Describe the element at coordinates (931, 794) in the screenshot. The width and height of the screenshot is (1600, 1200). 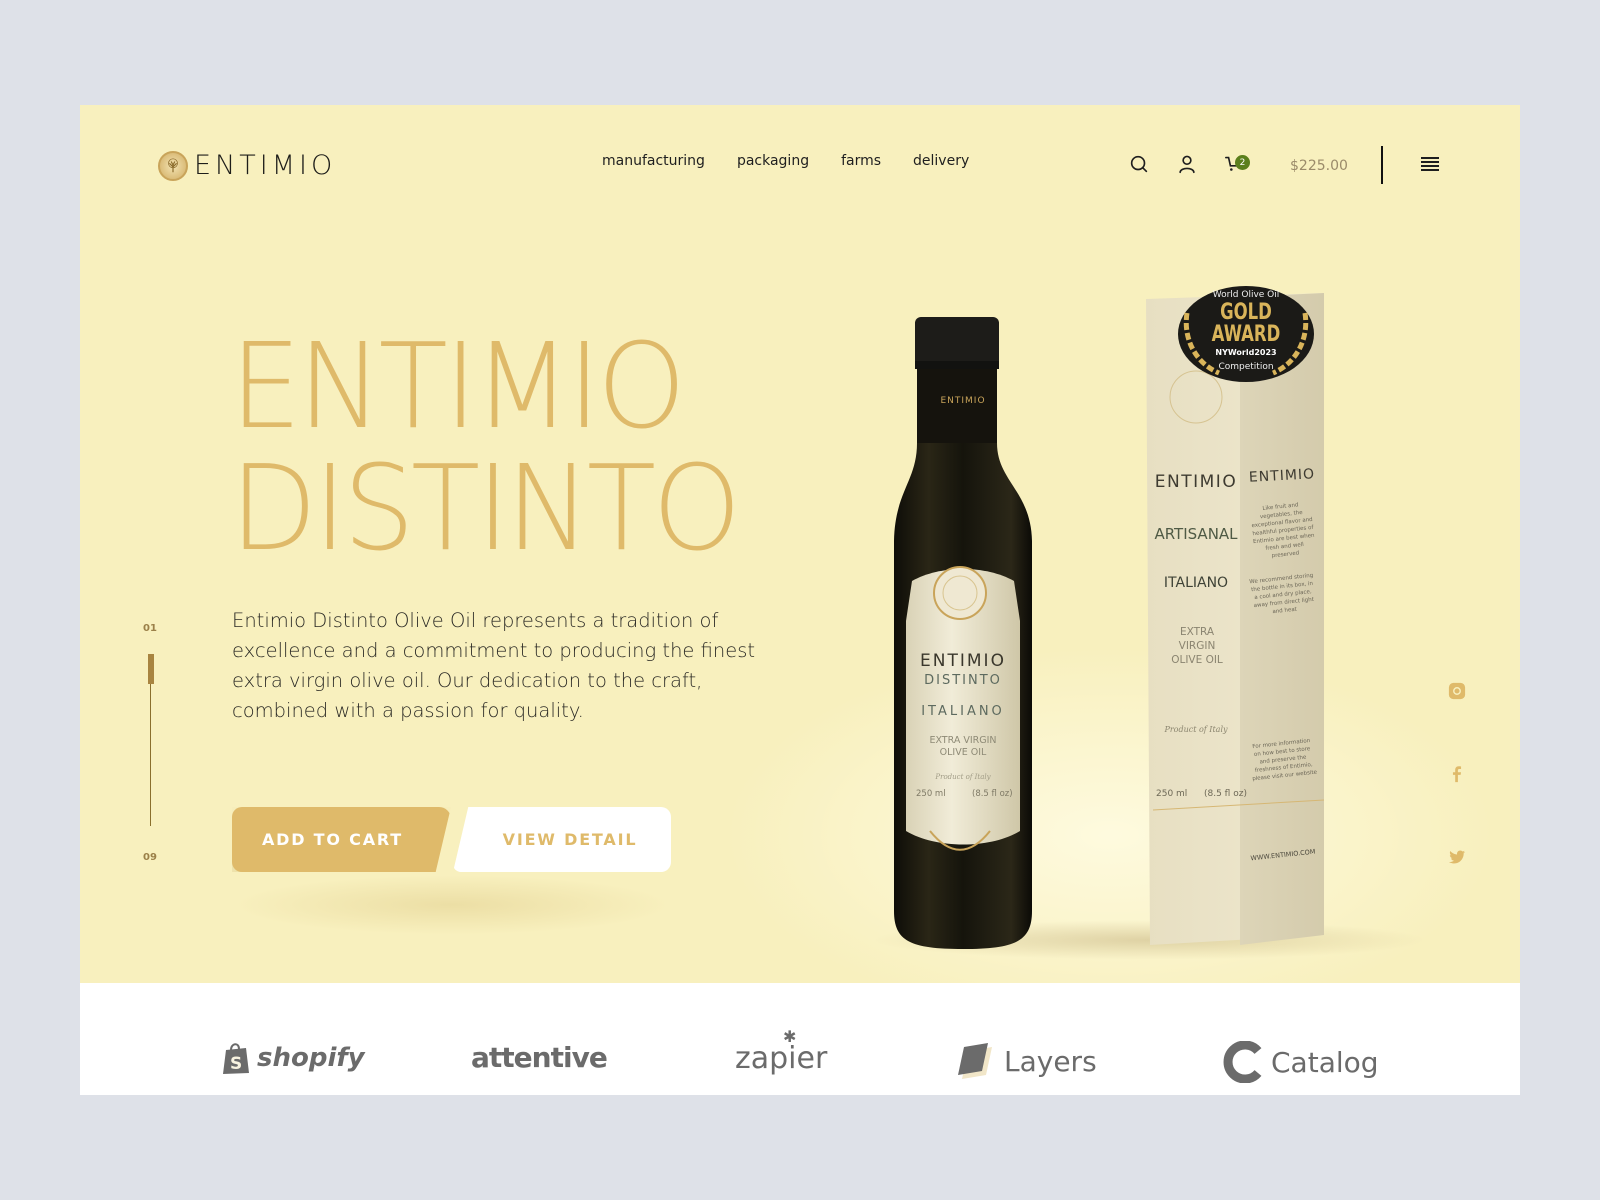
I see `bottle-volume-ml: 250 ml` at that location.